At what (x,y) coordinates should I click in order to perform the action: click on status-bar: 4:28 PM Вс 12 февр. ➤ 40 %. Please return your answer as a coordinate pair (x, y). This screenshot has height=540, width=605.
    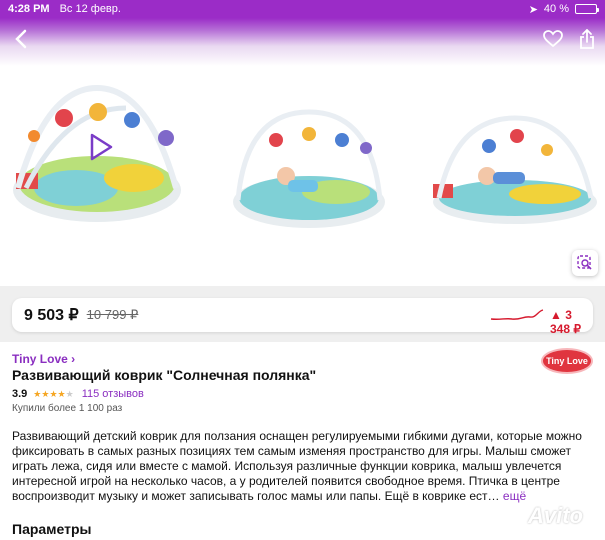
    Looking at the image, I should click on (302, 9).